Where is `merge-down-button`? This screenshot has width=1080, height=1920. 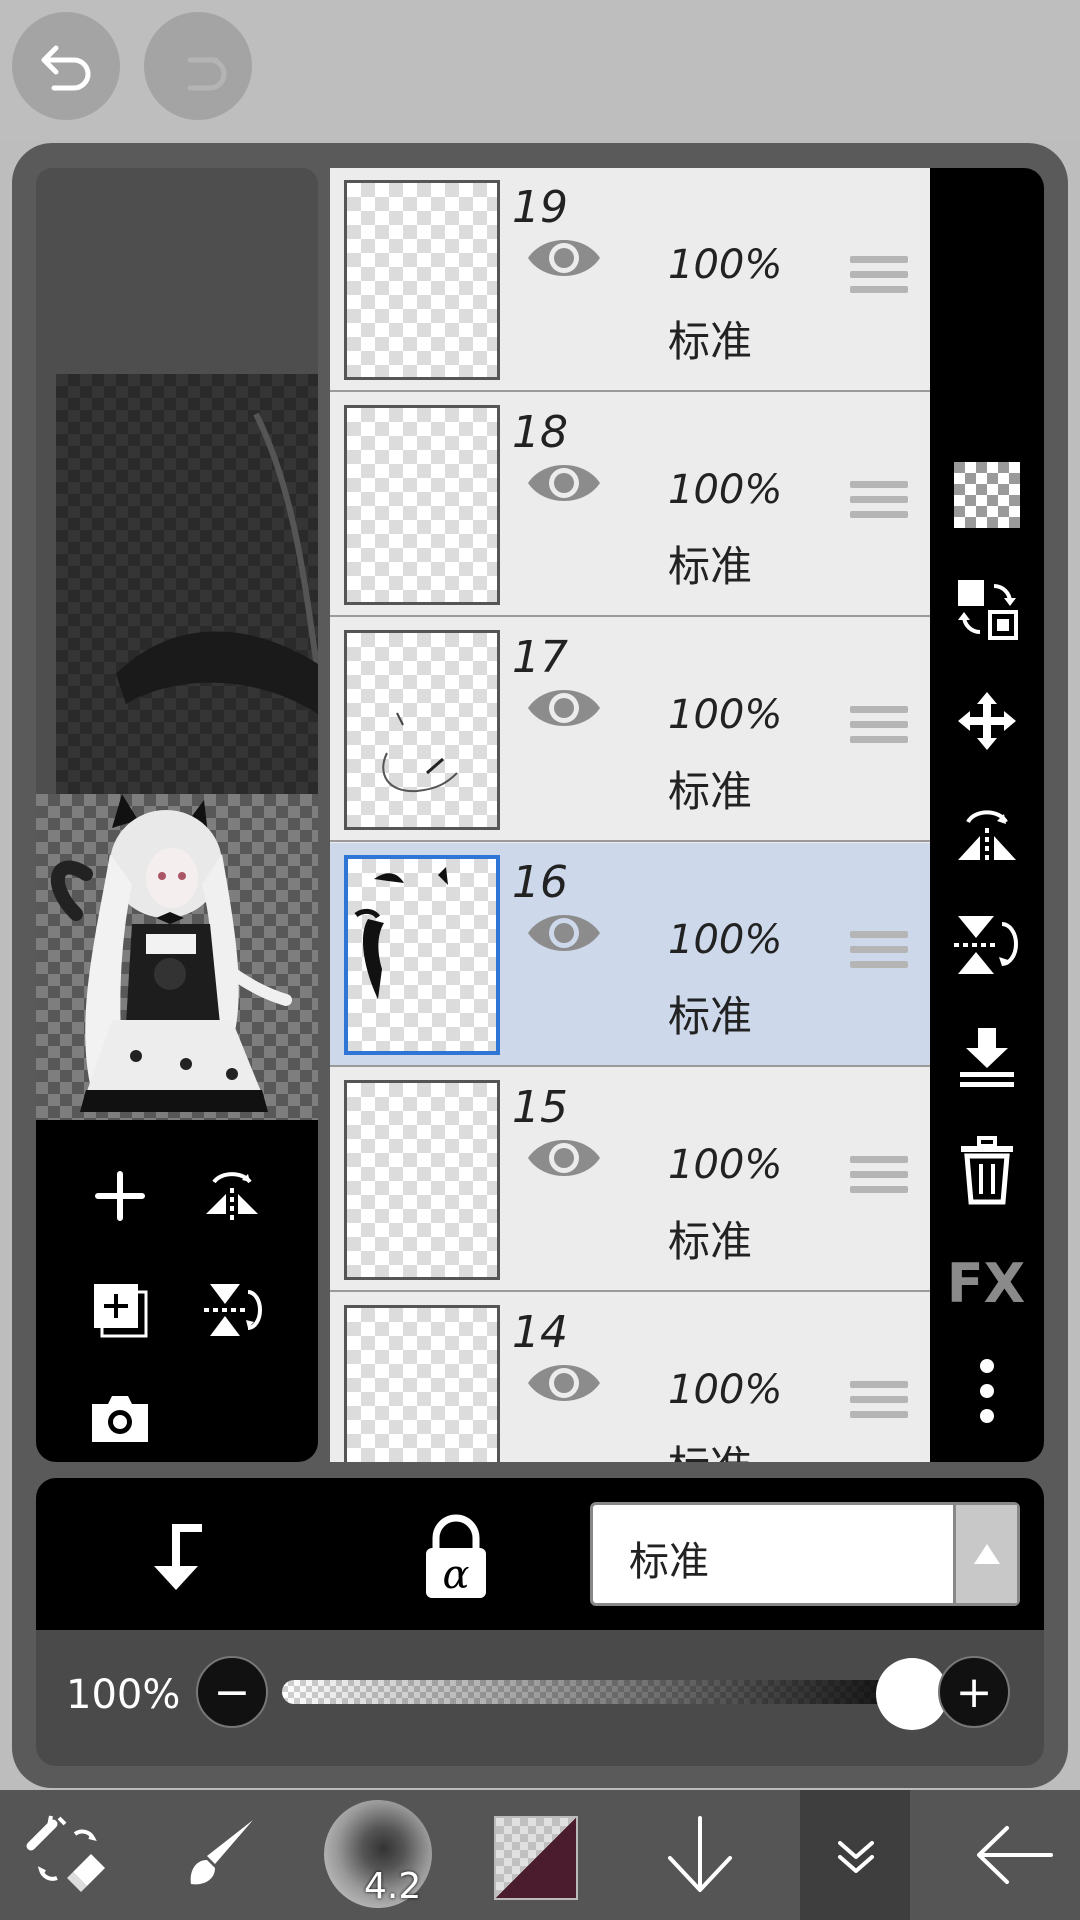
merge-down-button is located at coordinates (987, 1057).